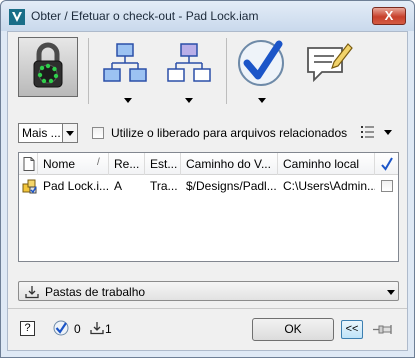  I want to click on column-header-nome: Nome /, so click(74, 164).